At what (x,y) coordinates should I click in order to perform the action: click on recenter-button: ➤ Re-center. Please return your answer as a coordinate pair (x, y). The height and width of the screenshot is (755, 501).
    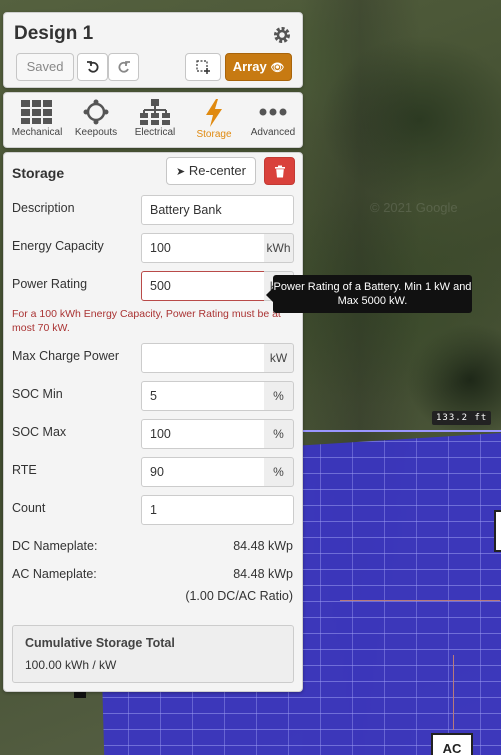
    Looking at the image, I should click on (211, 171).